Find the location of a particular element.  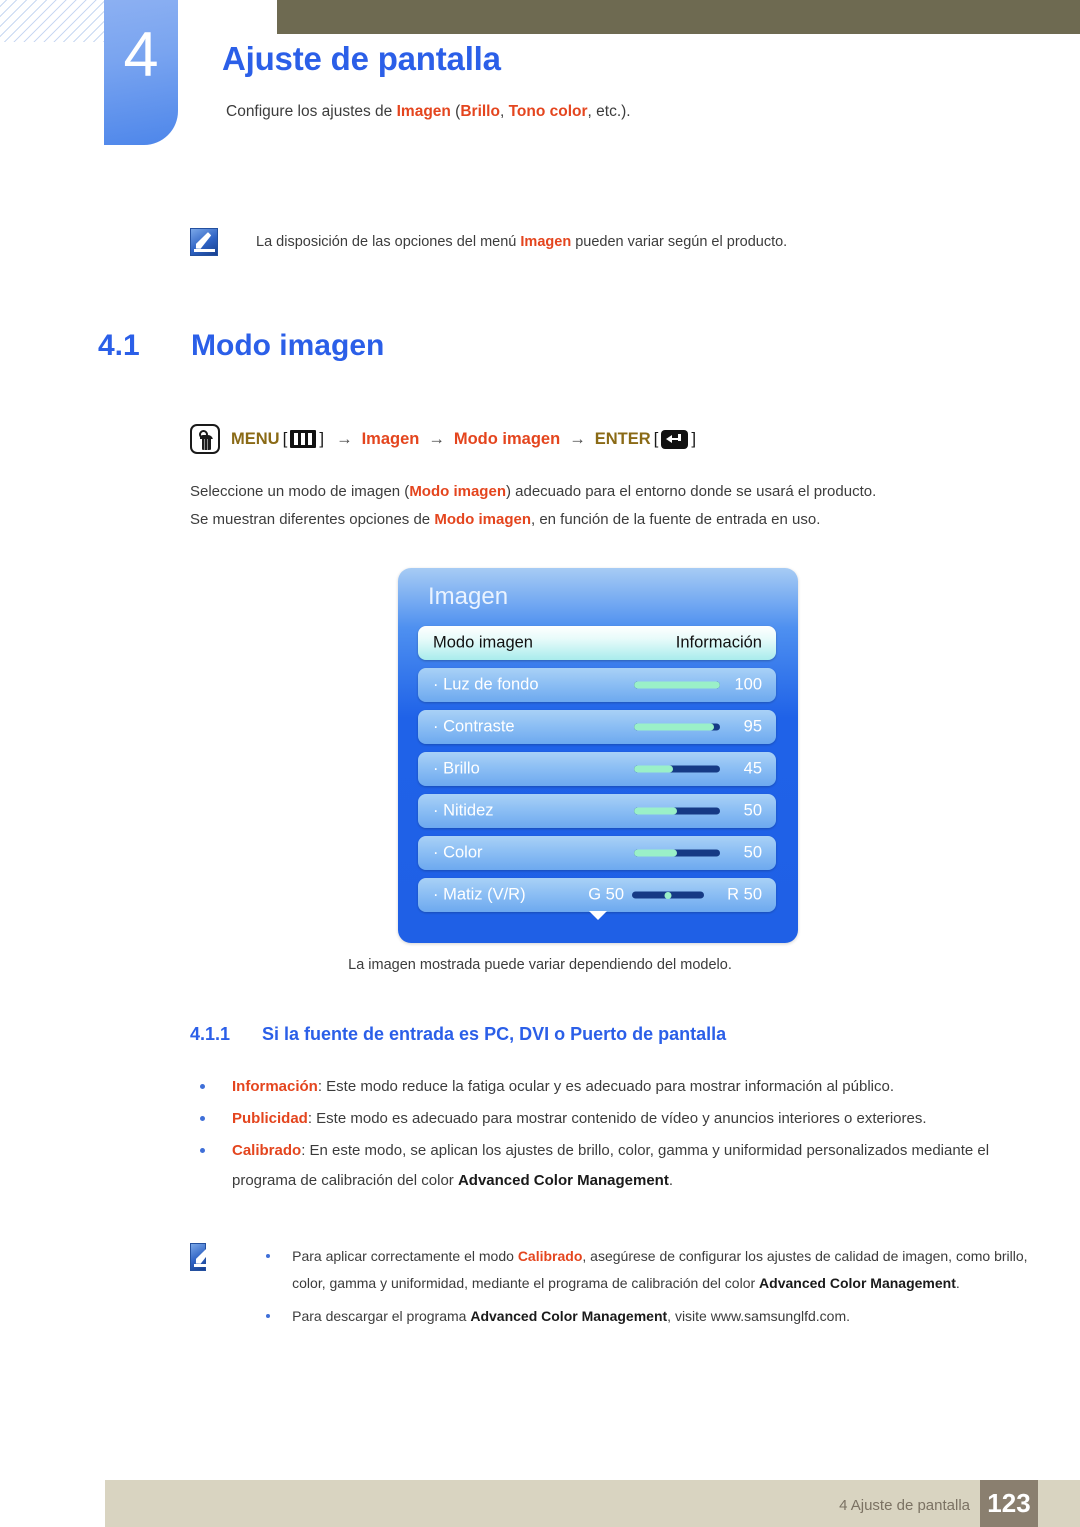

osd-row-nitidez: · Nitidez 50 is located at coordinates (597, 811).